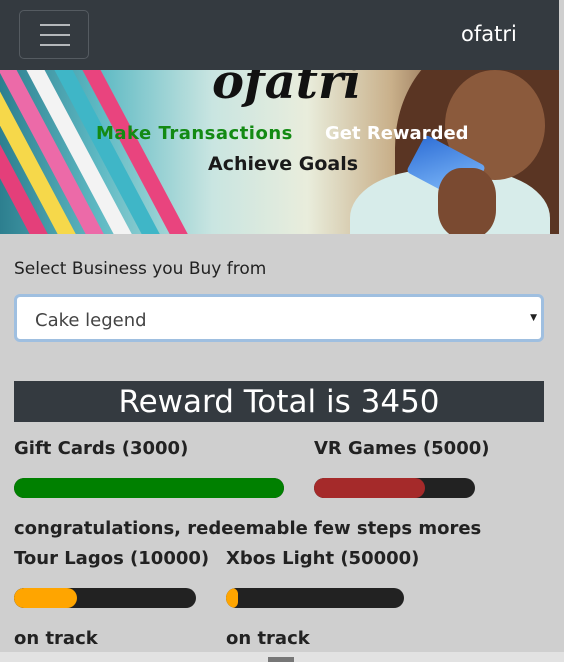  Describe the element at coordinates (281, 659) in the screenshot. I see `scroll-indicator` at that location.